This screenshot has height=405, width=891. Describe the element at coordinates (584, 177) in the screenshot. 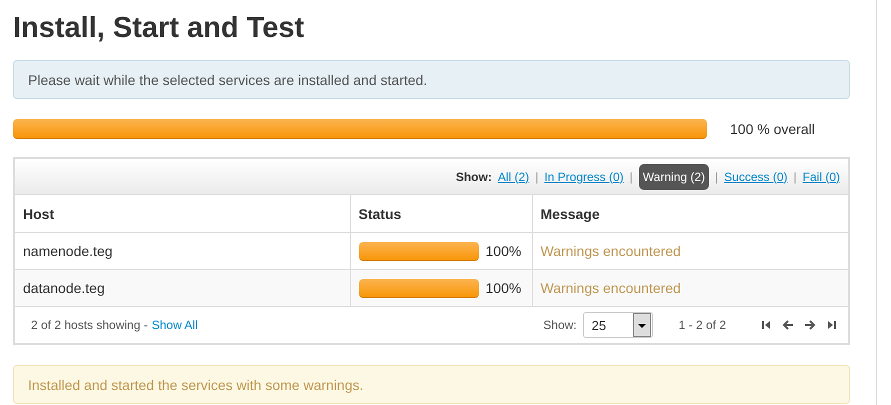

I see `filter-link: In Progress (0)` at that location.